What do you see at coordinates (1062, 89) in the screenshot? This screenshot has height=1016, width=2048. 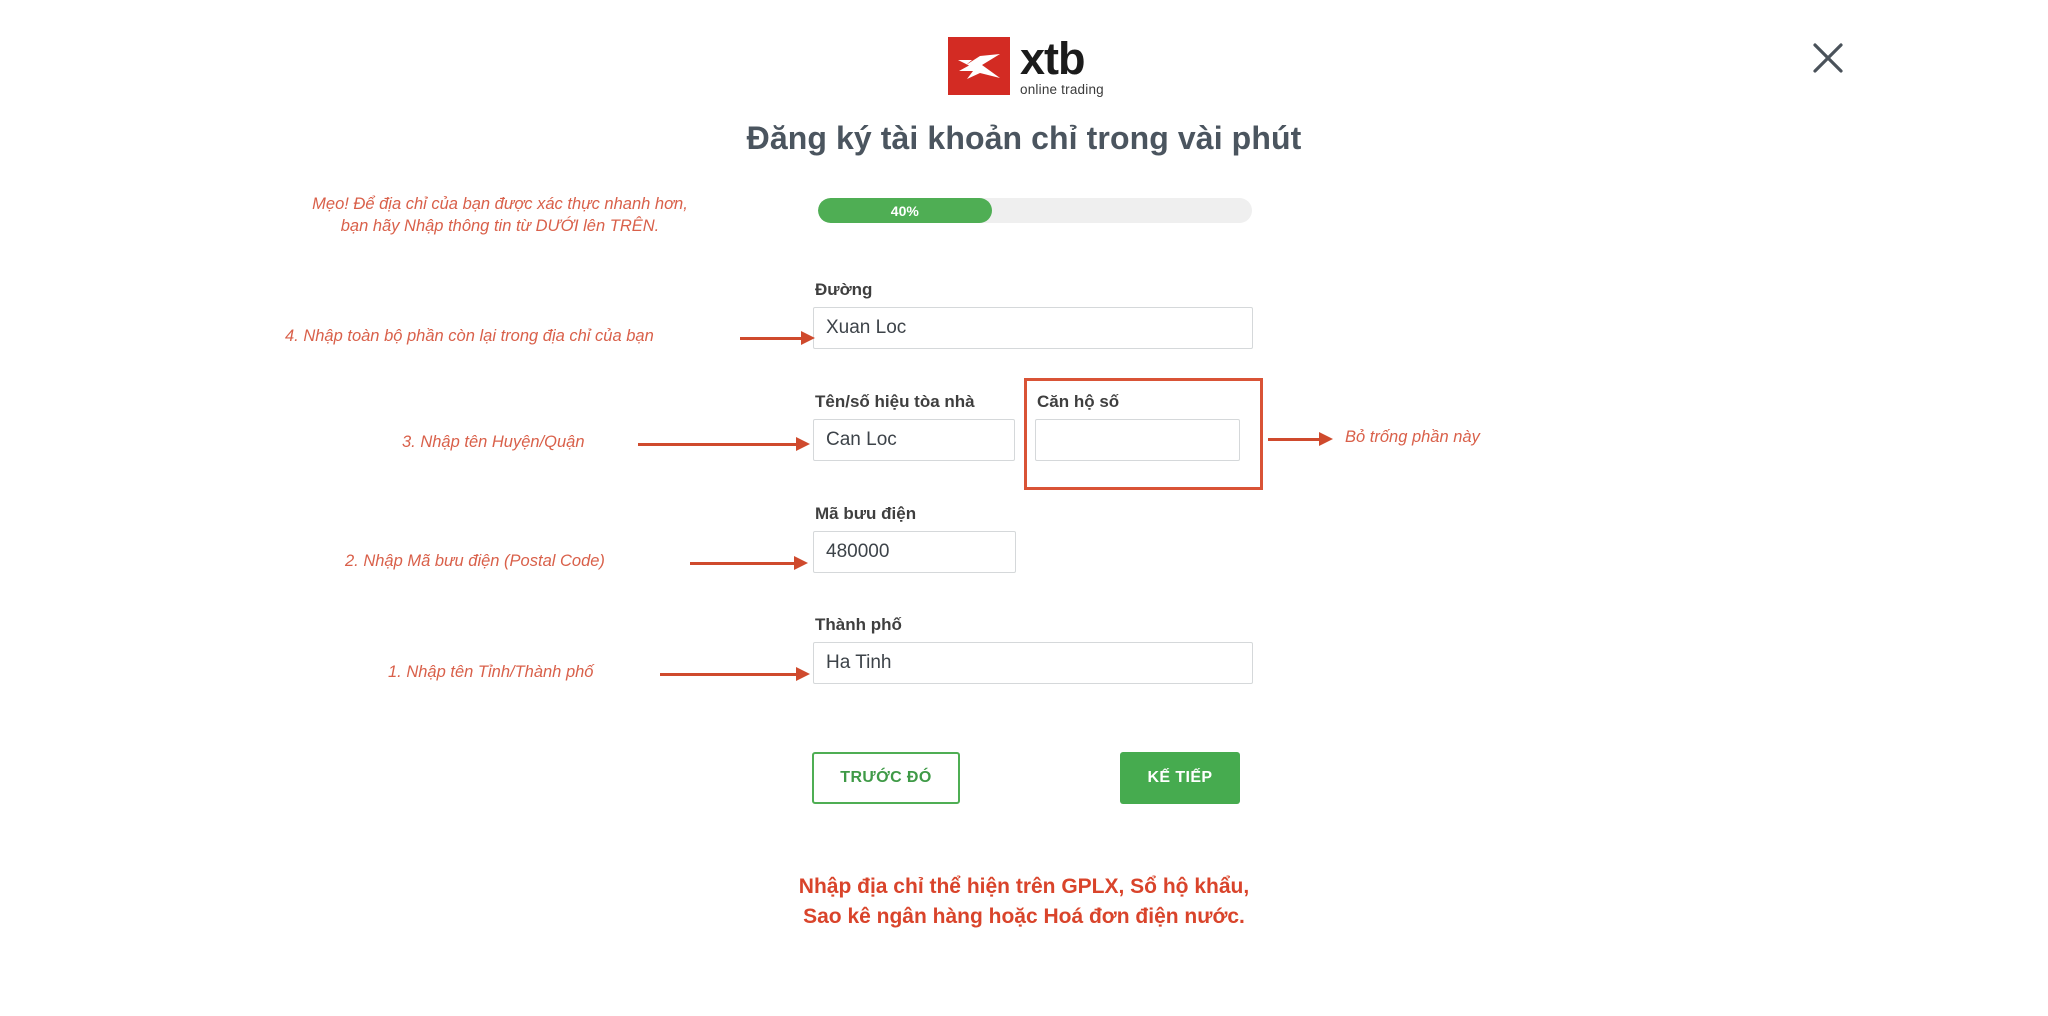 I see `brand-tagline: online trading` at bounding box center [1062, 89].